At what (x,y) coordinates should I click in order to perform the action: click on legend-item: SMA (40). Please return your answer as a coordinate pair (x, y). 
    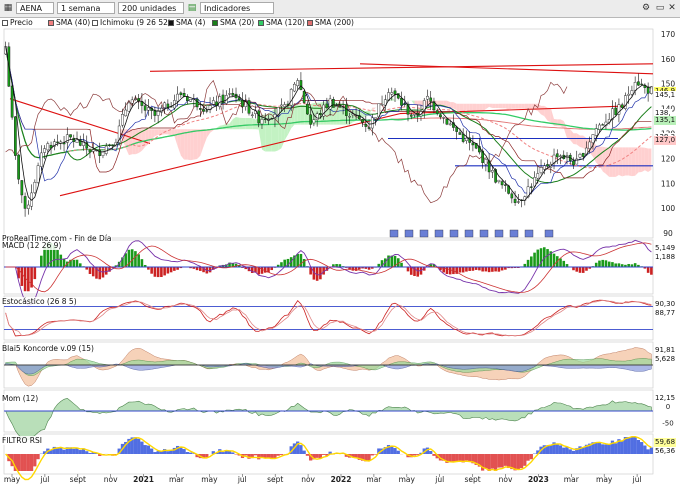
    Looking at the image, I should click on (69, 22).